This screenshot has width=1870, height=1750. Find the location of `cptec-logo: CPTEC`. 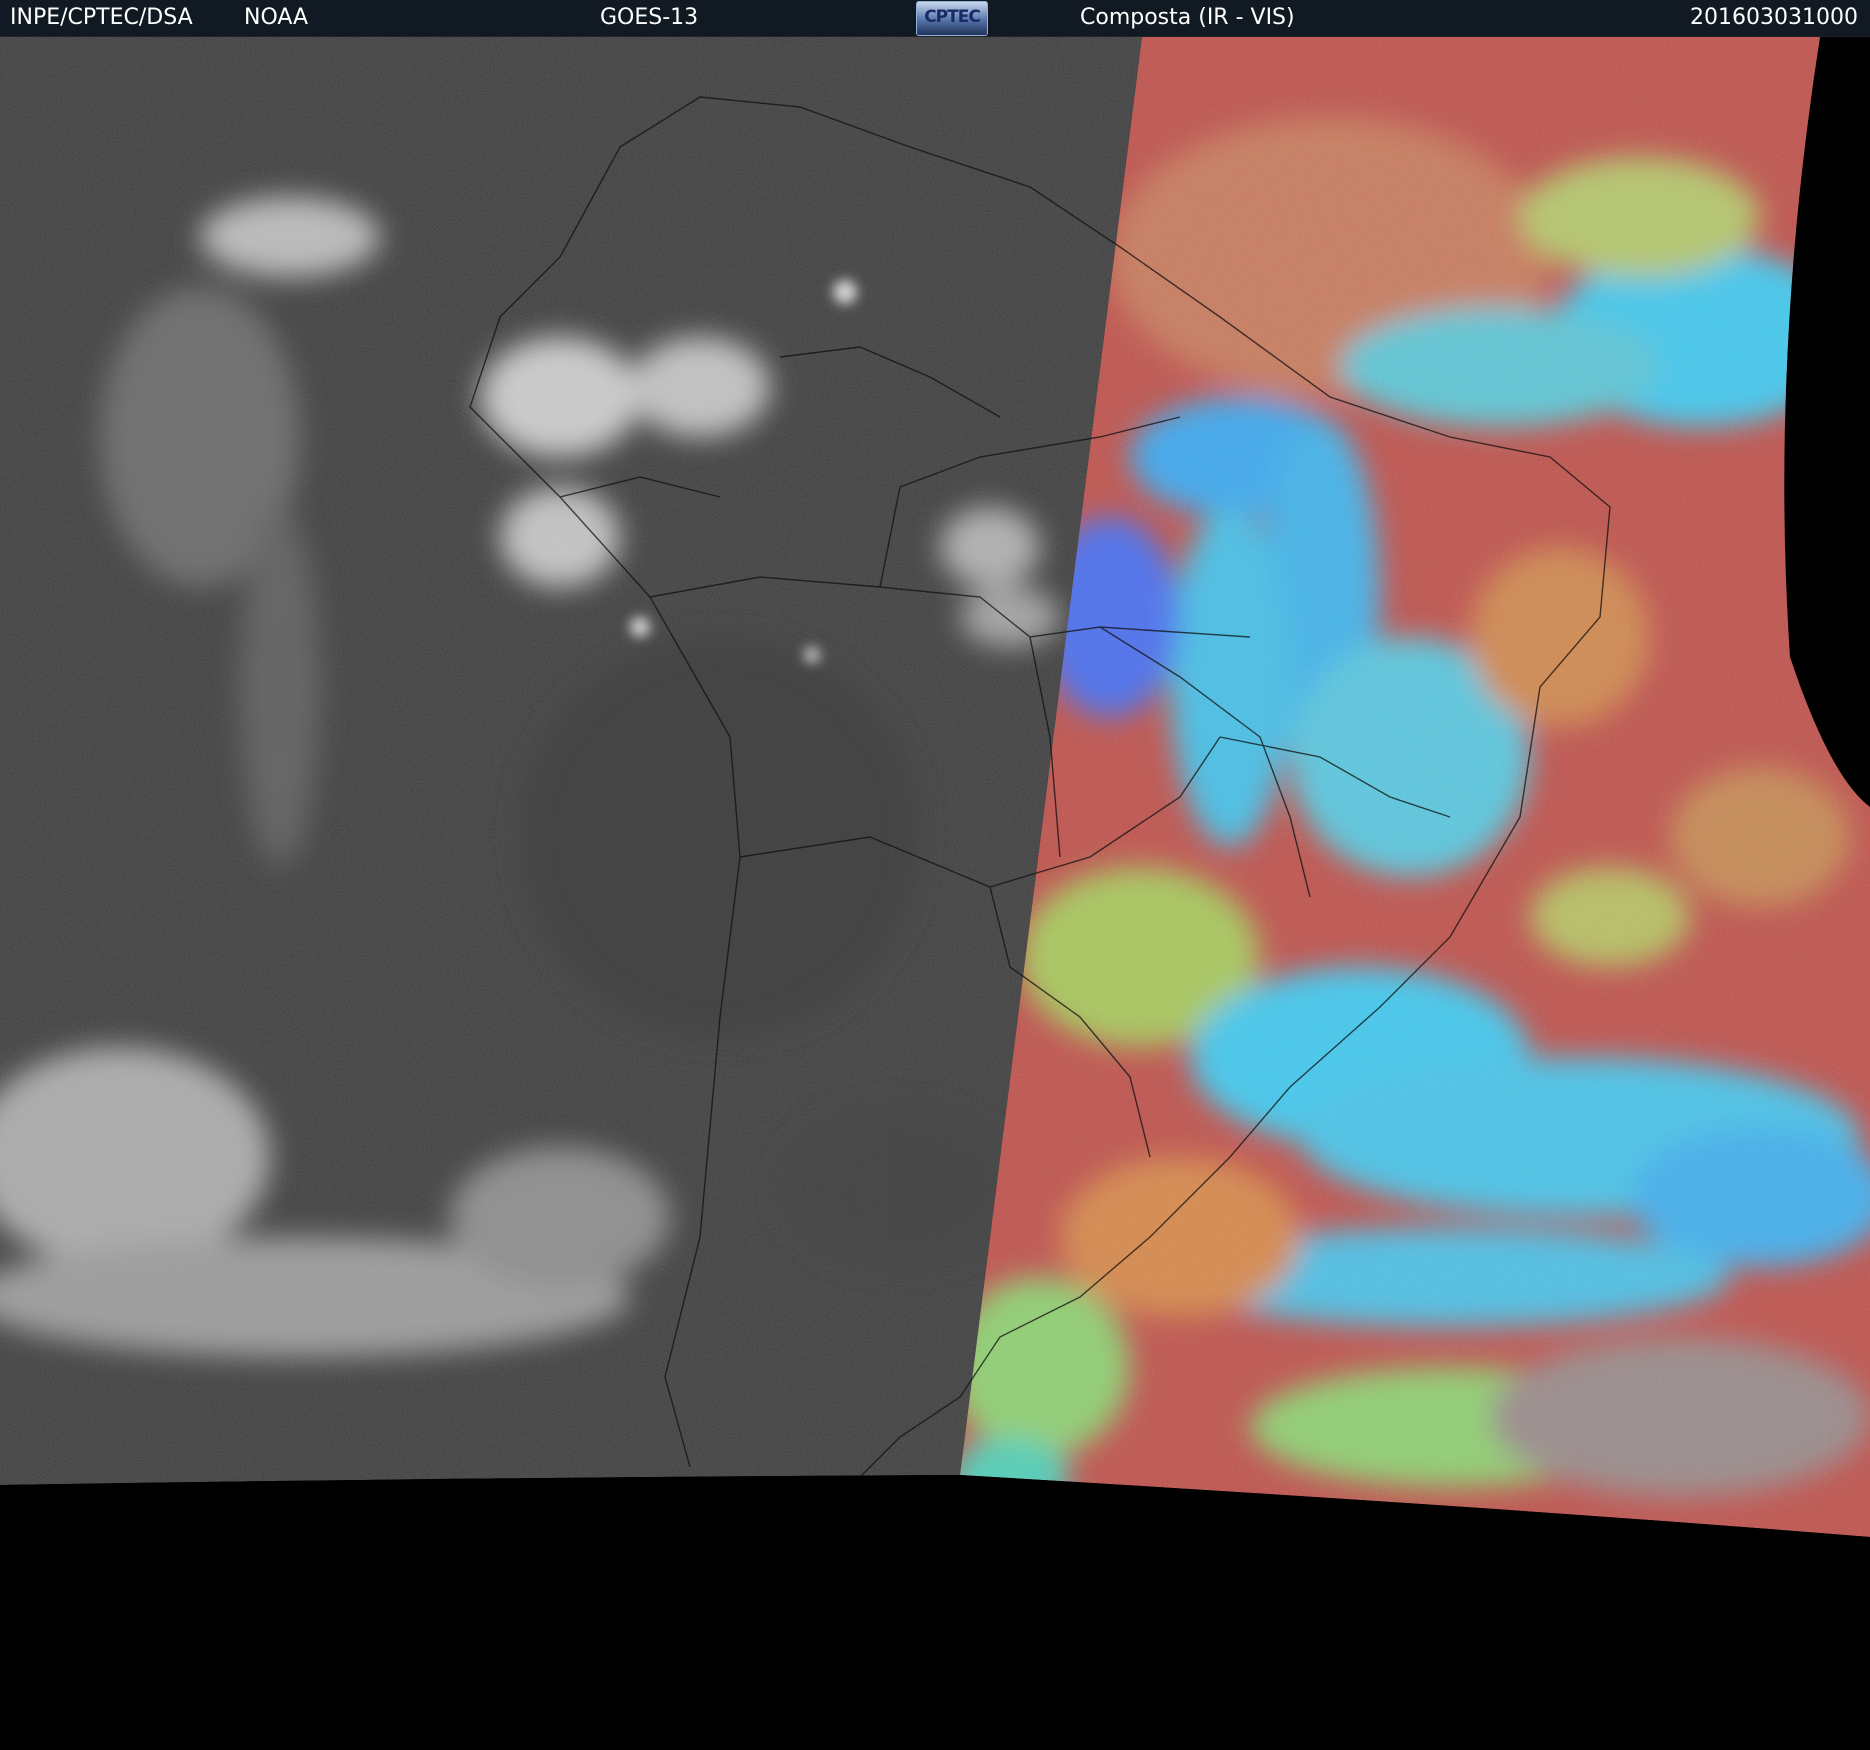

cptec-logo: CPTEC is located at coordinates (952, 18).